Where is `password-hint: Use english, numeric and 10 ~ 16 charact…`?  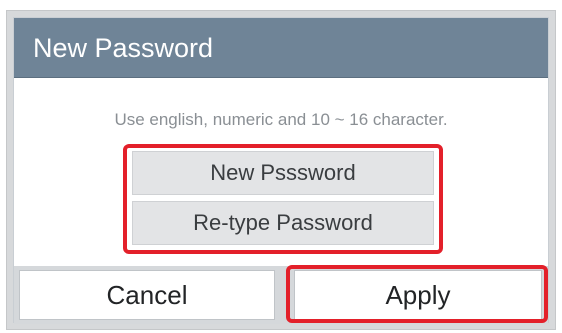
password-hint: Use english, numeric and 10 ~ 16 charact… is located at coordinates (281, 119).